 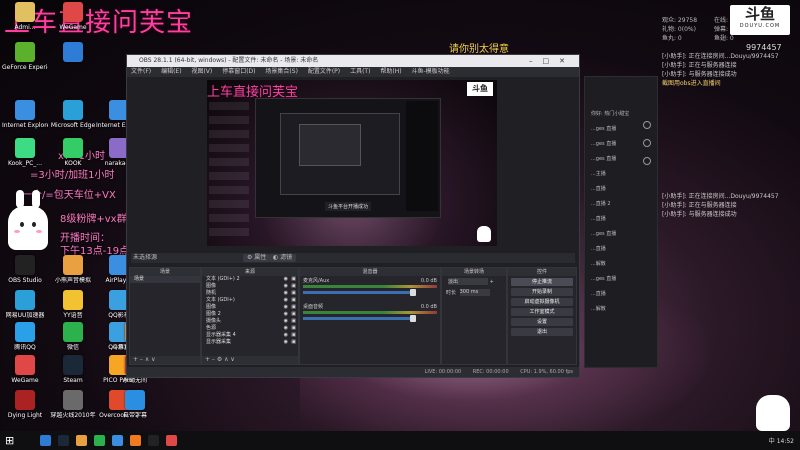 I want to click on mixer-channel-desktop: 桌面音频 0.0 dB, so click(x=370, y=316).